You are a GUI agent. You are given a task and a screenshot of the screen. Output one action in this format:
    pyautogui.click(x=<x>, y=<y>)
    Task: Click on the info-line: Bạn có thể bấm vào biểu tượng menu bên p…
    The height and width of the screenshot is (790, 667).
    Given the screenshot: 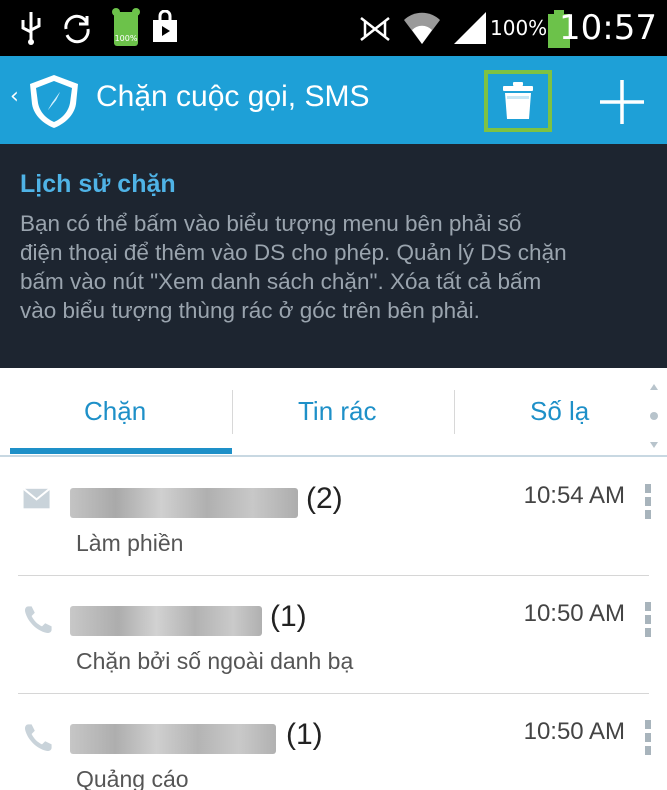 What is the action you would take?
    pyautogui.click(x=271, y=223)
    